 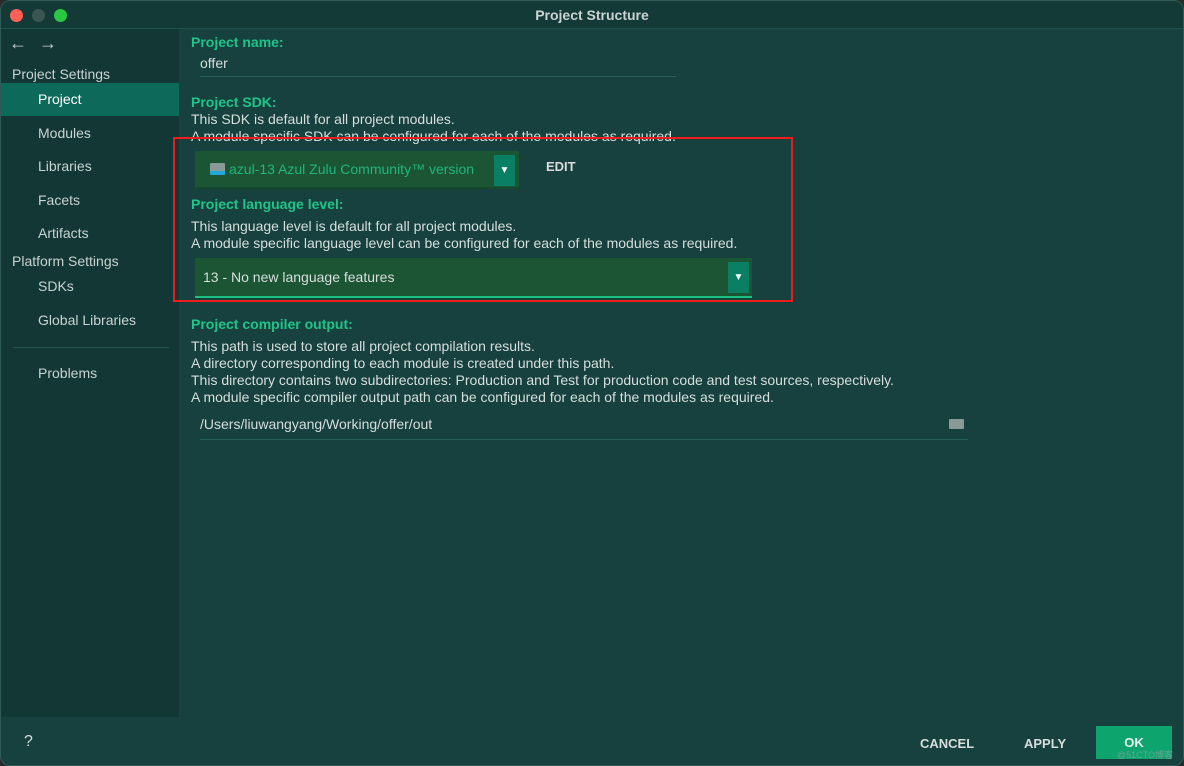 What do you see at coordinates (1145, 755) in the screenshot?
I see `watermark: @51CTO博客` at bounding box center [1145, 755].